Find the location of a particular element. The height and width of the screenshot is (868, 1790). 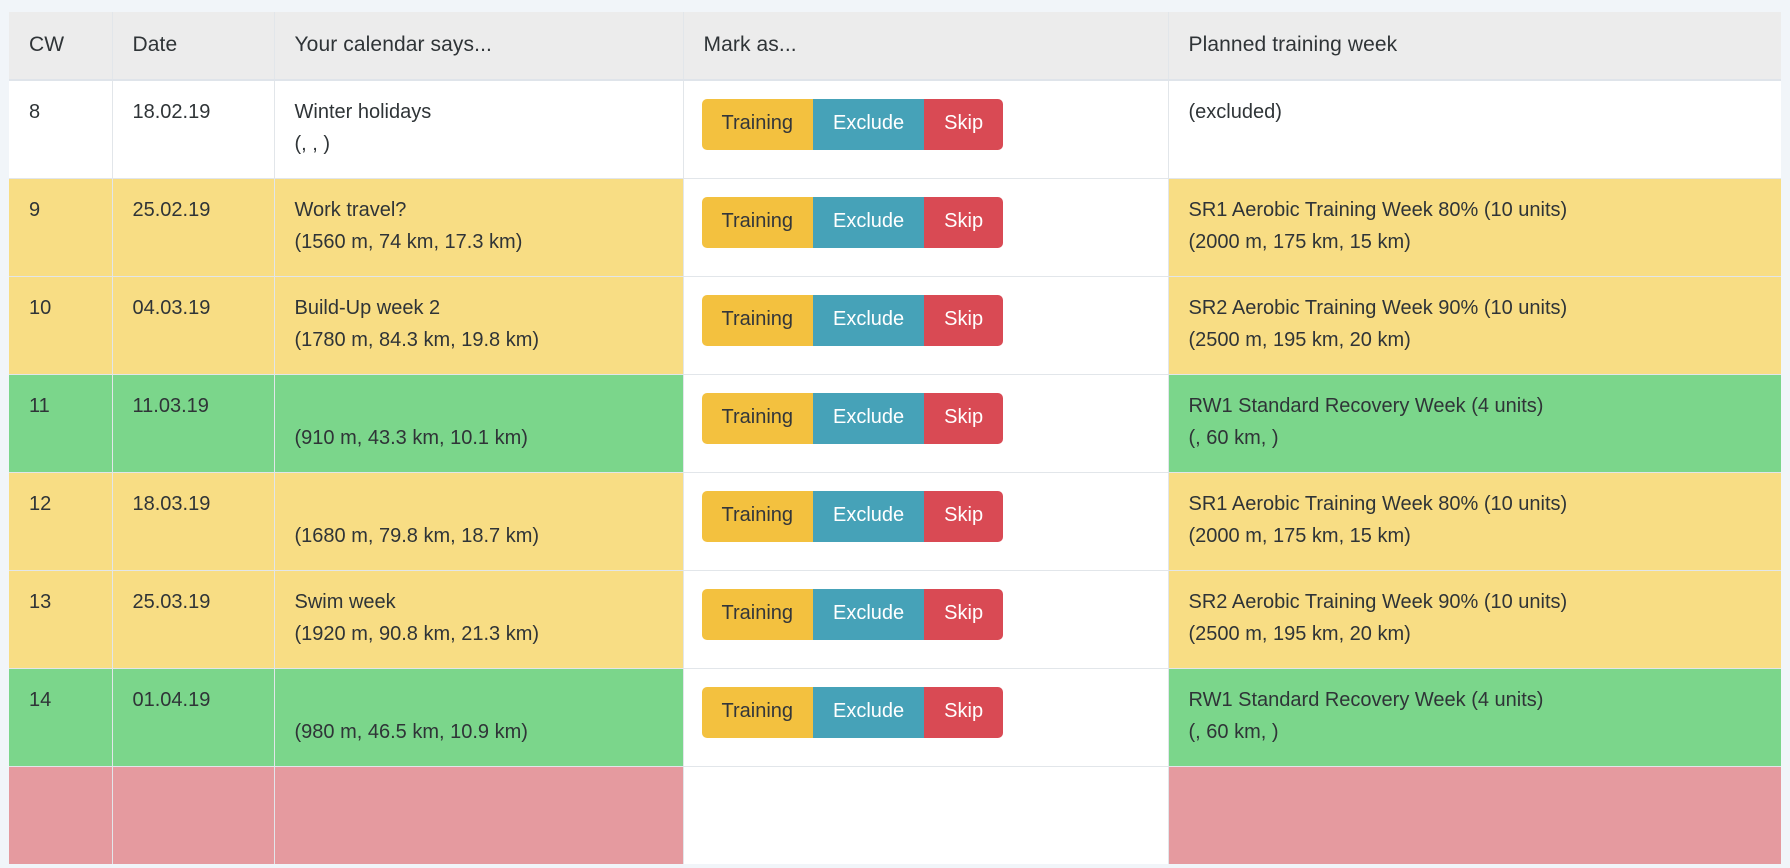

cell-calendar-event: Winter holidays (, , ) is located at coordinates (479, 129).